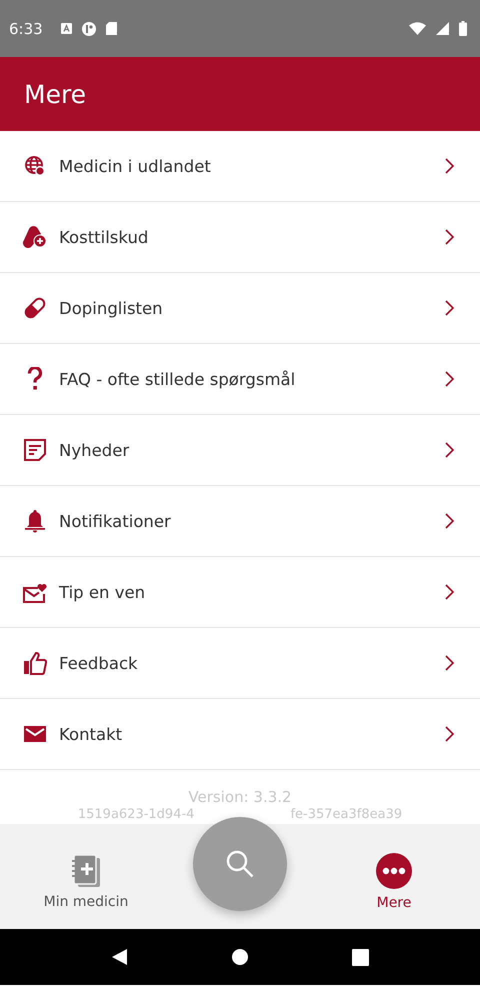  What do you see at coordinates (394, 870) in the screenshot?
I see `more-icon` at bounding box center [394, 870].